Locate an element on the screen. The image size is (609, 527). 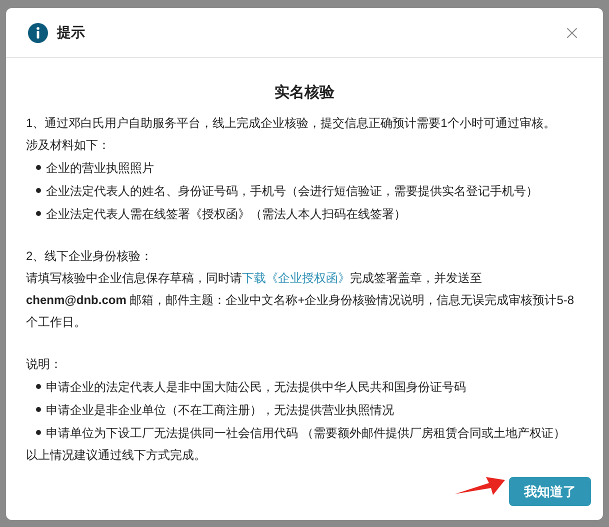
list-item-text: 申请单位为下设工厂无法提供同一社会信用代码 （需要额外邮件提供厂房租赁合同或土地产权证） is located at coordinates (306, 433).